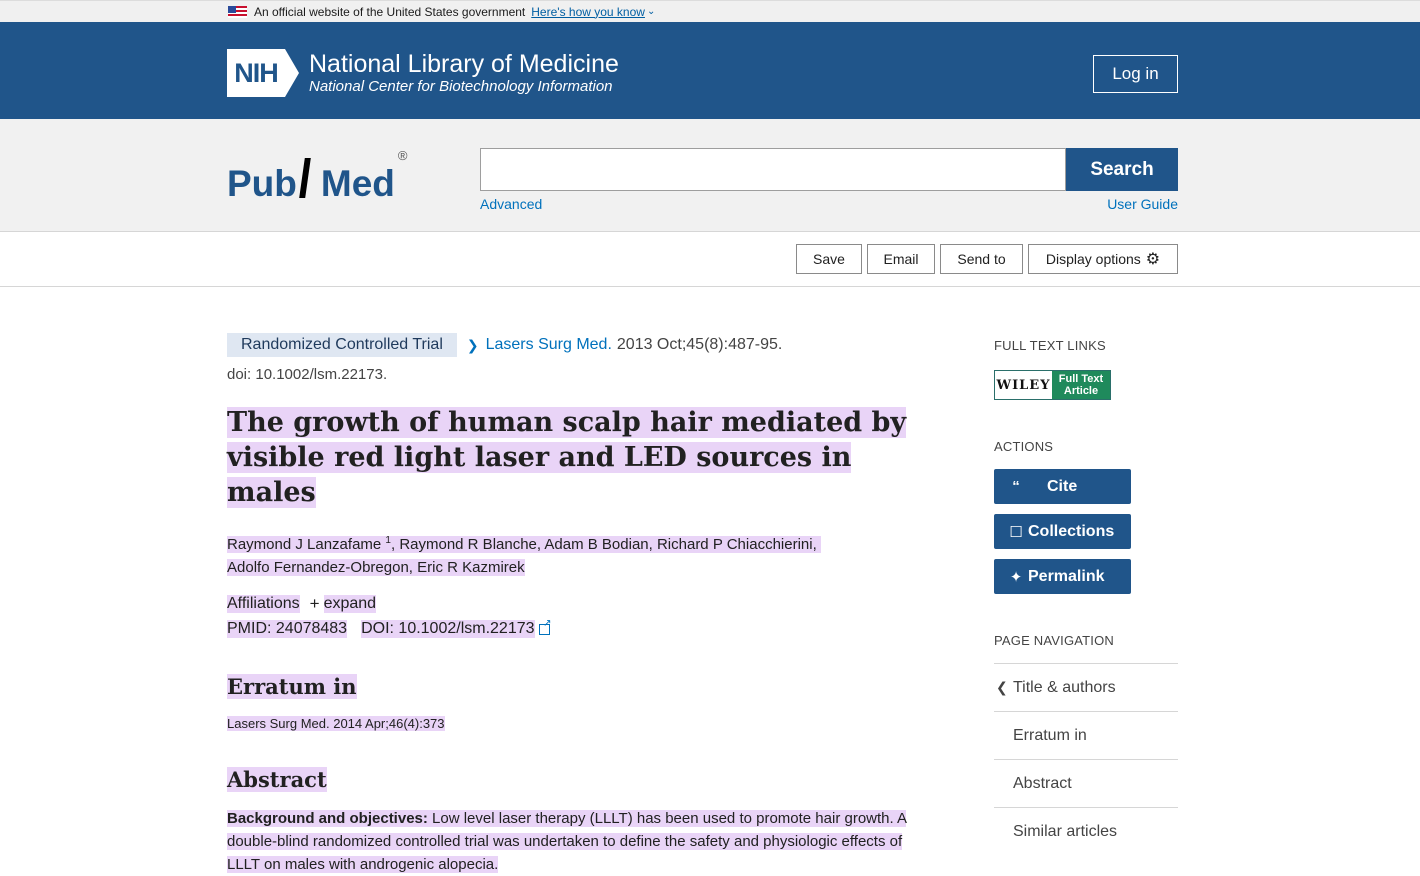 Image resolution: width=1420 pixels, height=876 pixels. I want to click on pubmed-logo-med: Med, so click(357, 183).